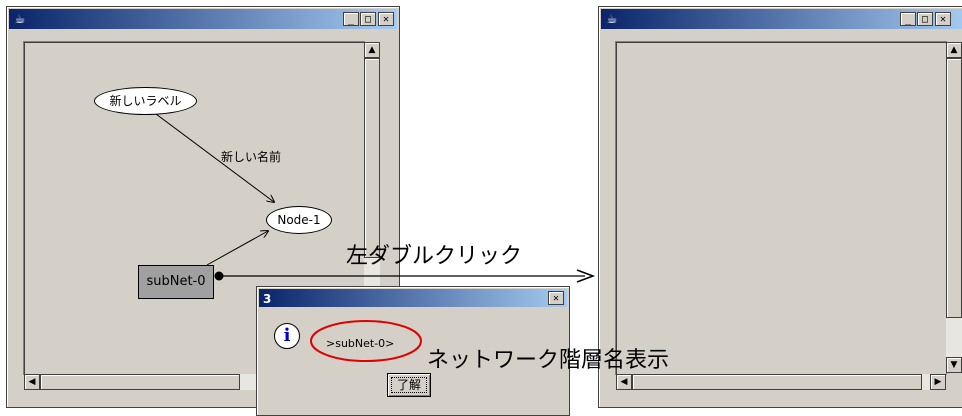  What do you see at coordinates (434, 256) in the screenshot?
I see `double-click-caption: 左ダブルクリック` at bounding box center [434, 256].